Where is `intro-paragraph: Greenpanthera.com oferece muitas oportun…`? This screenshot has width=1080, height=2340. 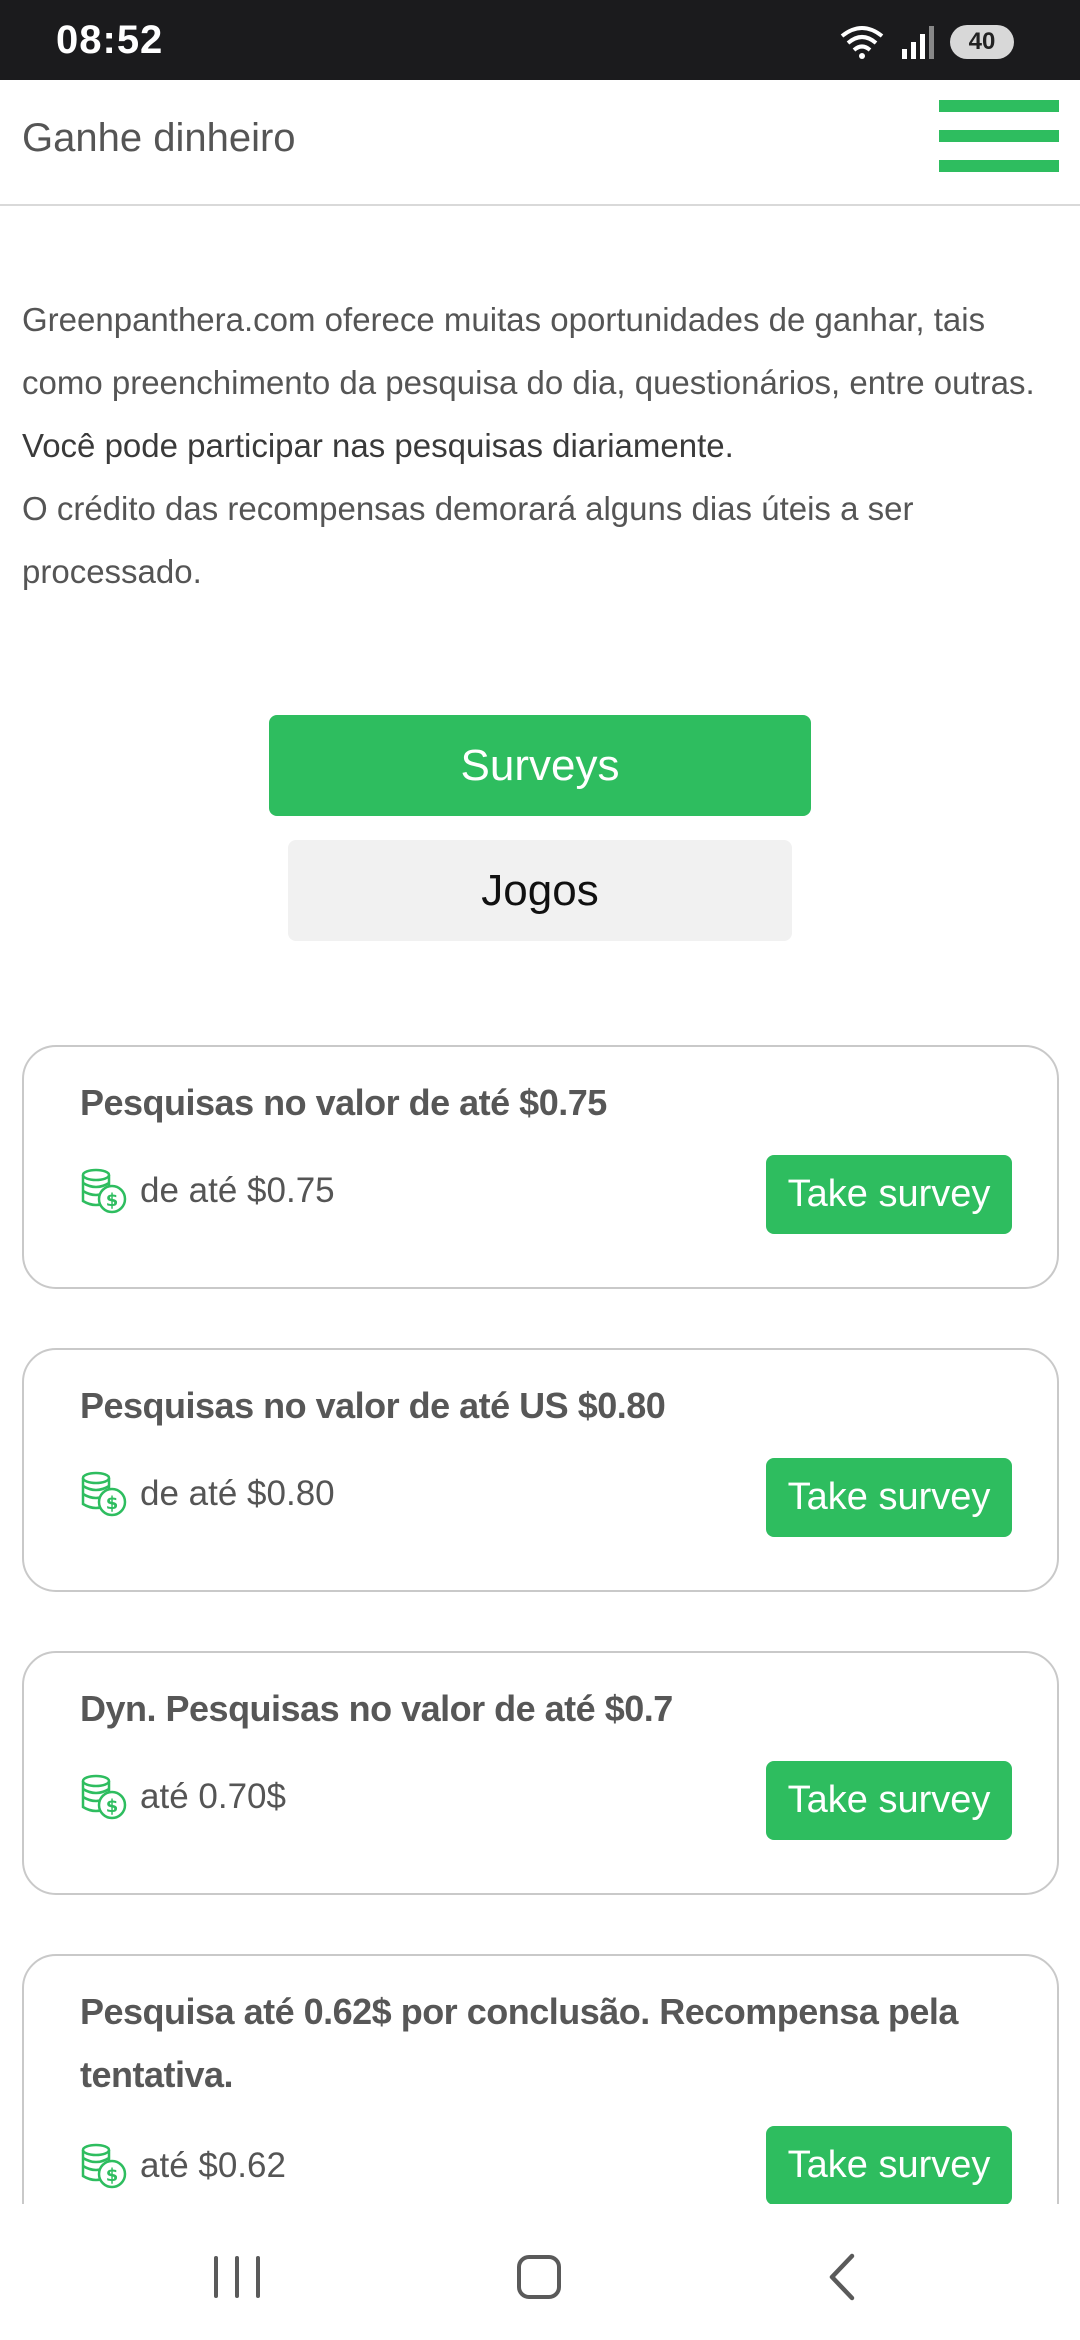 intro-paragraph: Greenpanthera.com oferece muitas oportun… is located at coordinates (528, 351).